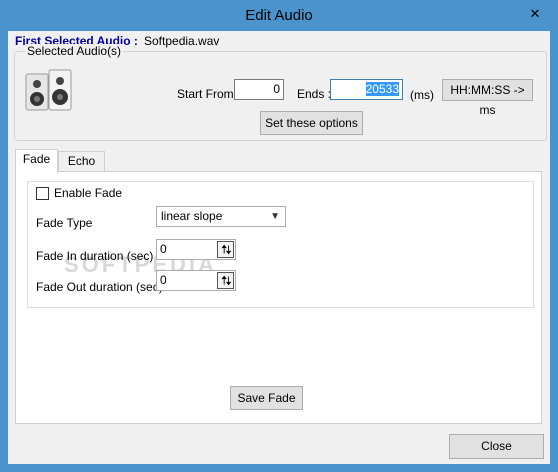  What do you see at coordinates (74, 51) in the screenshot?
I see `group-title: Selected Audio(s)` at bounding box center [74, 51].